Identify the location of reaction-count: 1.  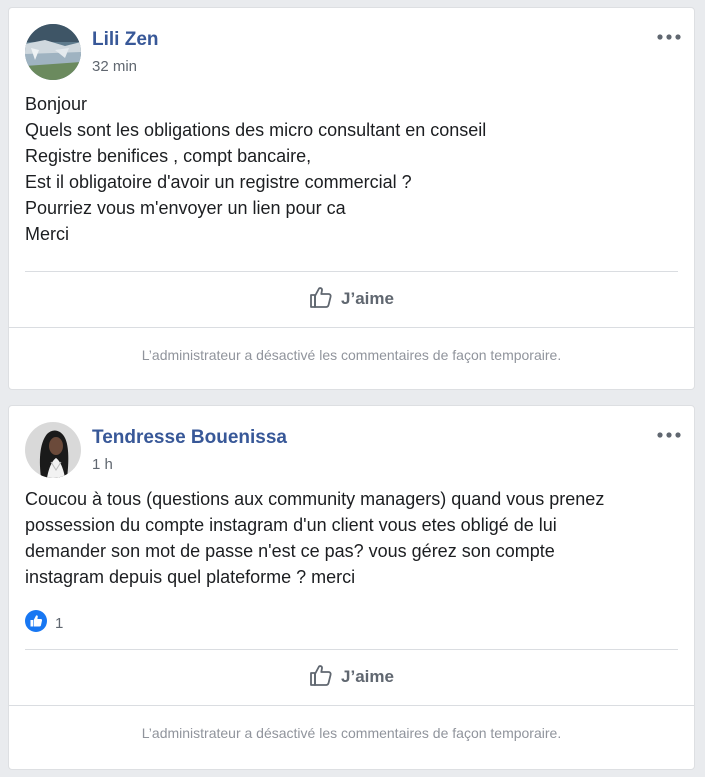
(59, 623).